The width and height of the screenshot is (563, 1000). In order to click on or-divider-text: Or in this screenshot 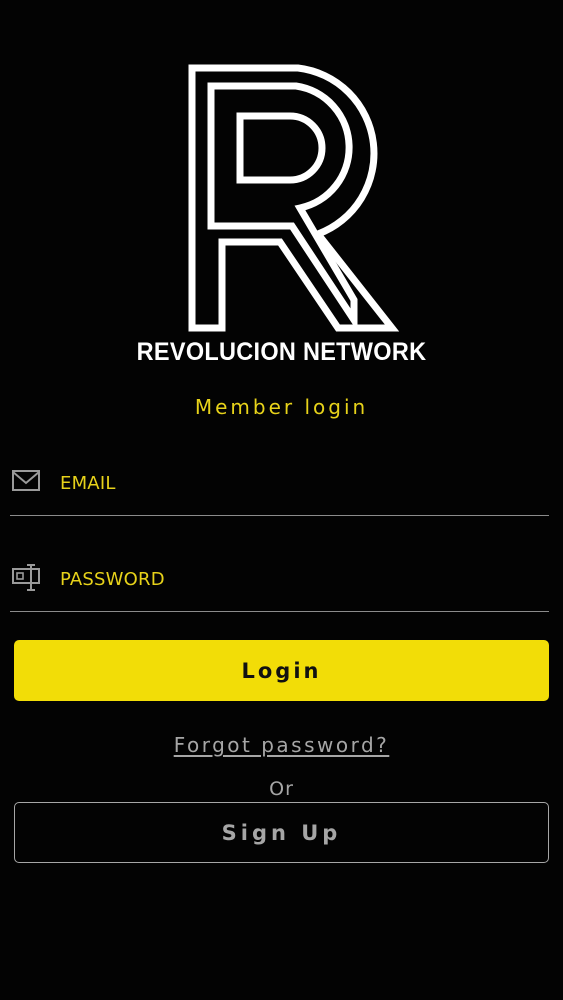, I will do `click(281, 789)`.